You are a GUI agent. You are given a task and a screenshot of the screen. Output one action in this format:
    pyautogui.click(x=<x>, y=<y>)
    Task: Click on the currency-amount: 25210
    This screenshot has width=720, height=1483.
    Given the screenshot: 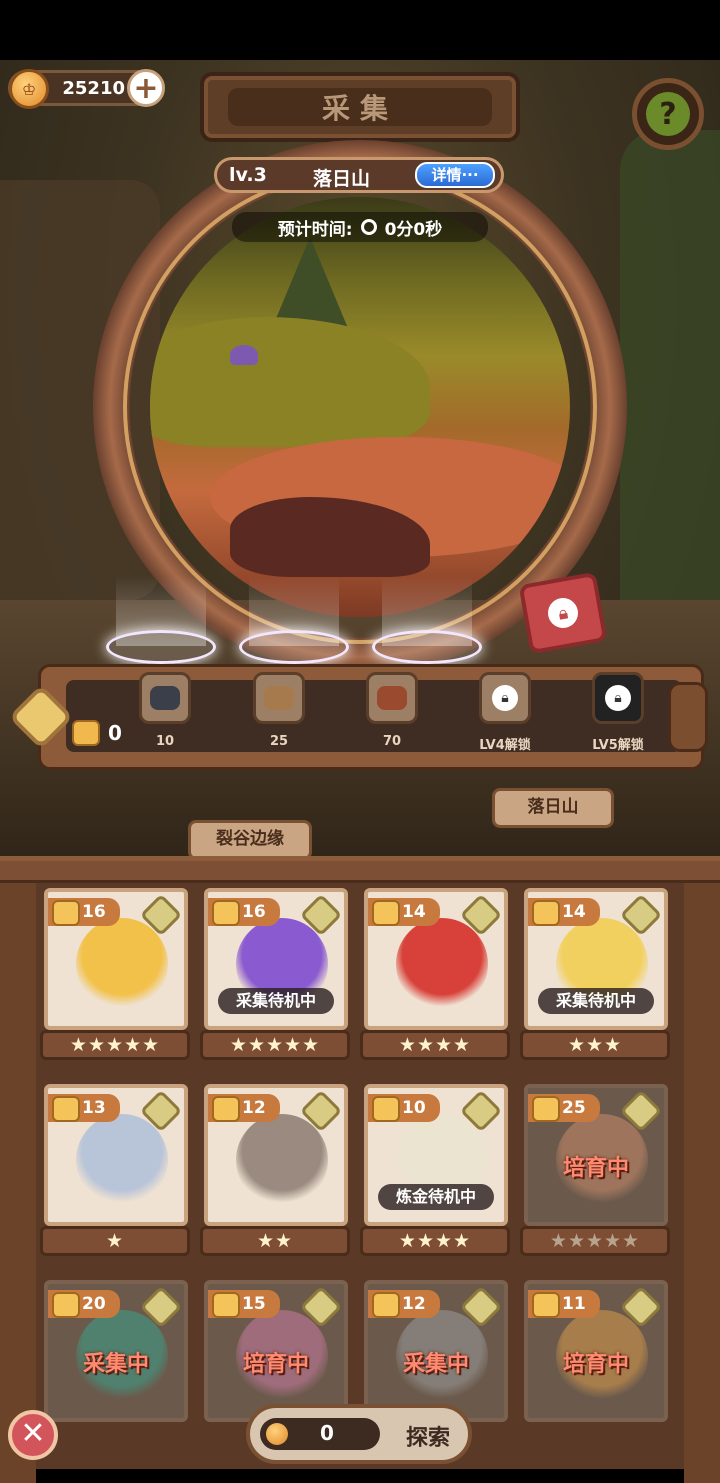 What is the action you would take?
    pyautogui.click(x=93, y=88)
    